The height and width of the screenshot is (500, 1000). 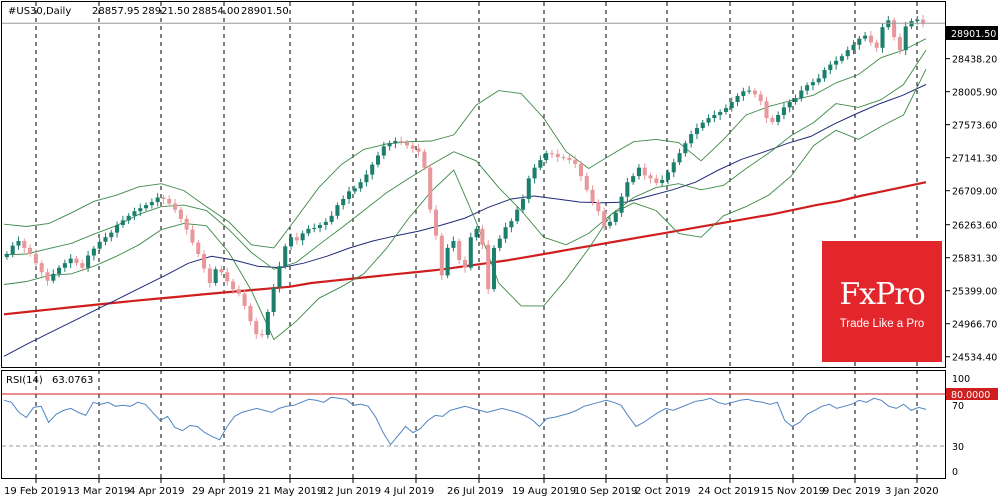 I want to click on date-tick-label: 13 Mar 2019, so click(x=98, y=491).